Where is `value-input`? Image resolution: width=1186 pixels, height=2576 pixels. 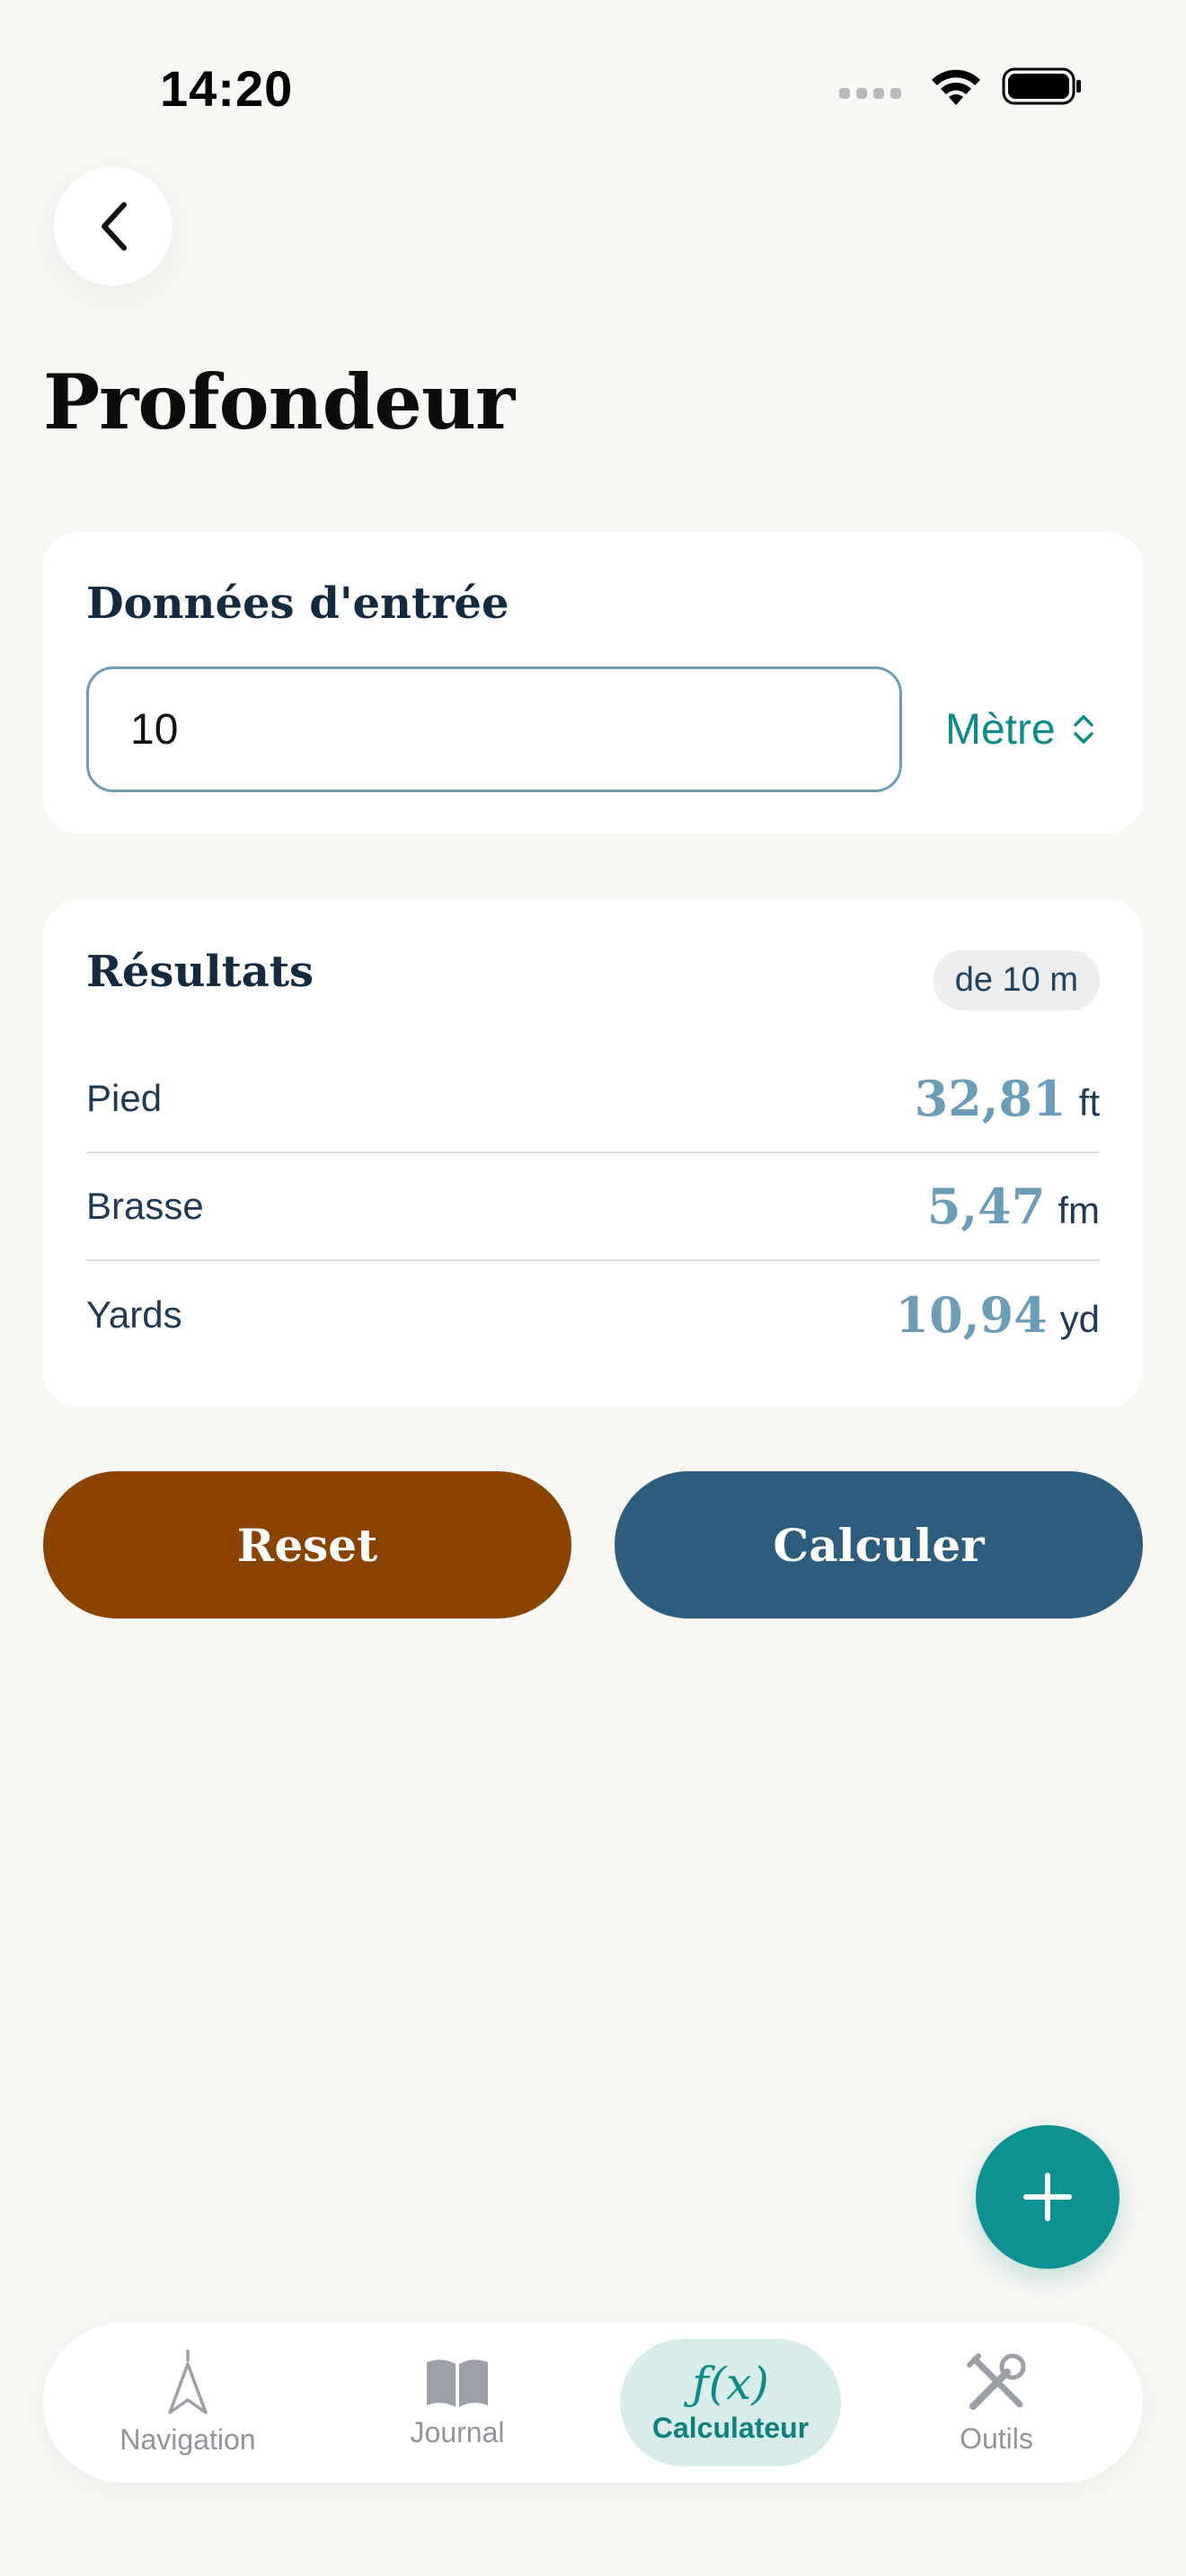 value-input is located at coordinates (494, 729).